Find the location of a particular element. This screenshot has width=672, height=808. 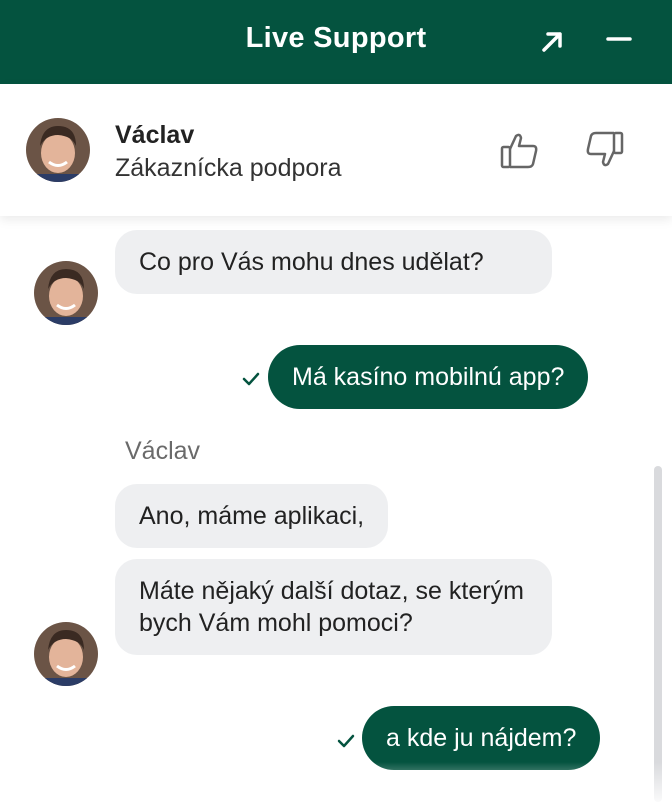

chat-header: Live Support is located at coordinates (336, 42).